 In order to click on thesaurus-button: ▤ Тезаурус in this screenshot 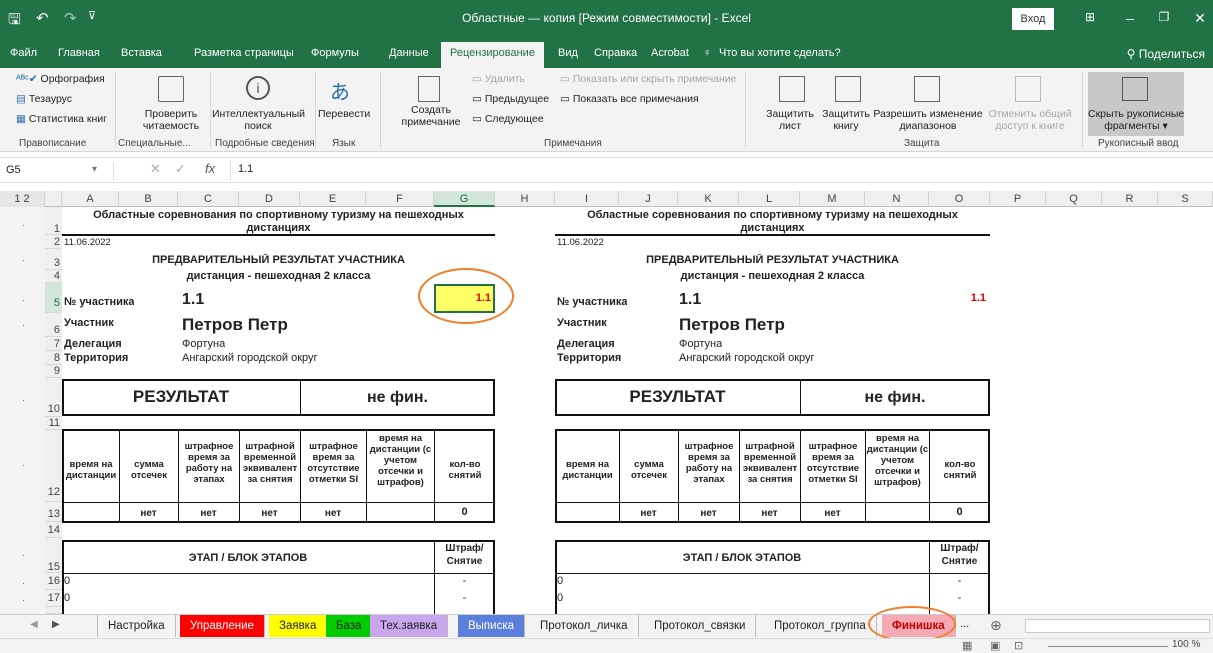, I will do `click(44, 99)`.